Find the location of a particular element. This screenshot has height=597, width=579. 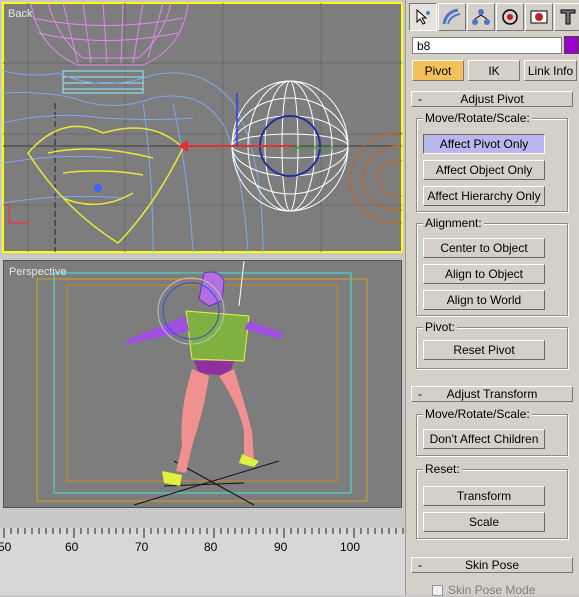

timeline-tick-100: 100 is located at coordinates (350, 547).